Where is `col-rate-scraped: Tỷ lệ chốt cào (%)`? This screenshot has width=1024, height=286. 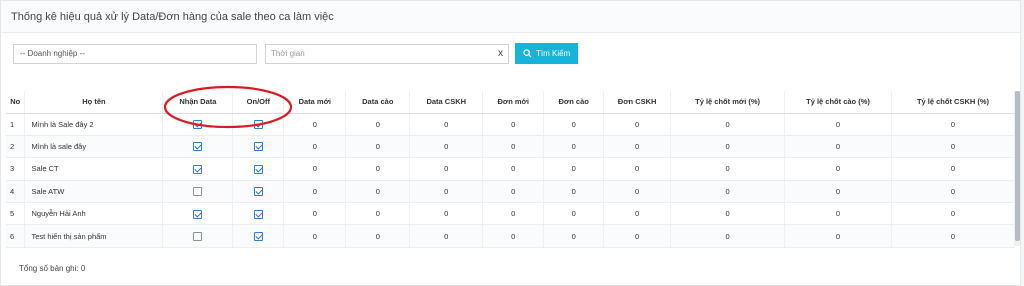 col-rate-scraped: Tỷ lệ chốt cào (%) is located at coordinates (838, 102).